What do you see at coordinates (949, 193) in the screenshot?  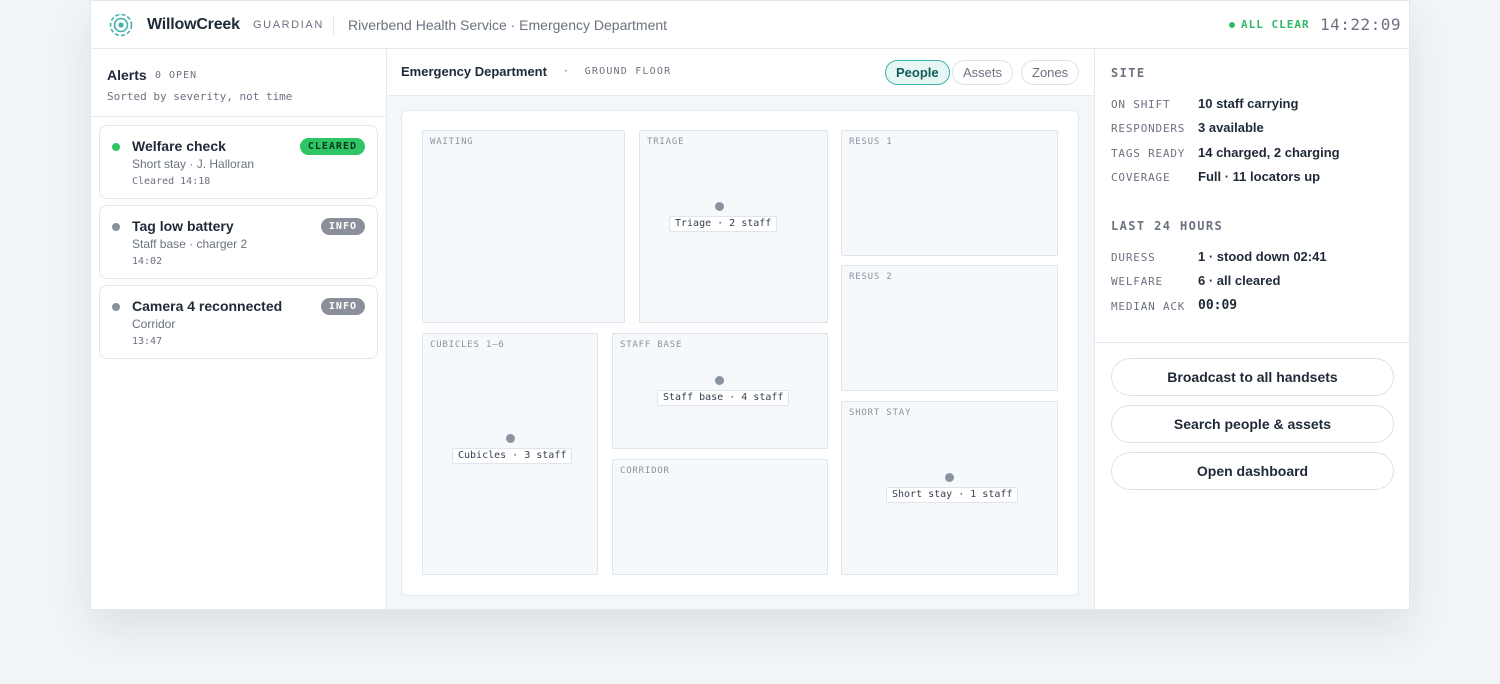 I see `zone-resus-1: RESUS 1` at bounding box center [949, 193].